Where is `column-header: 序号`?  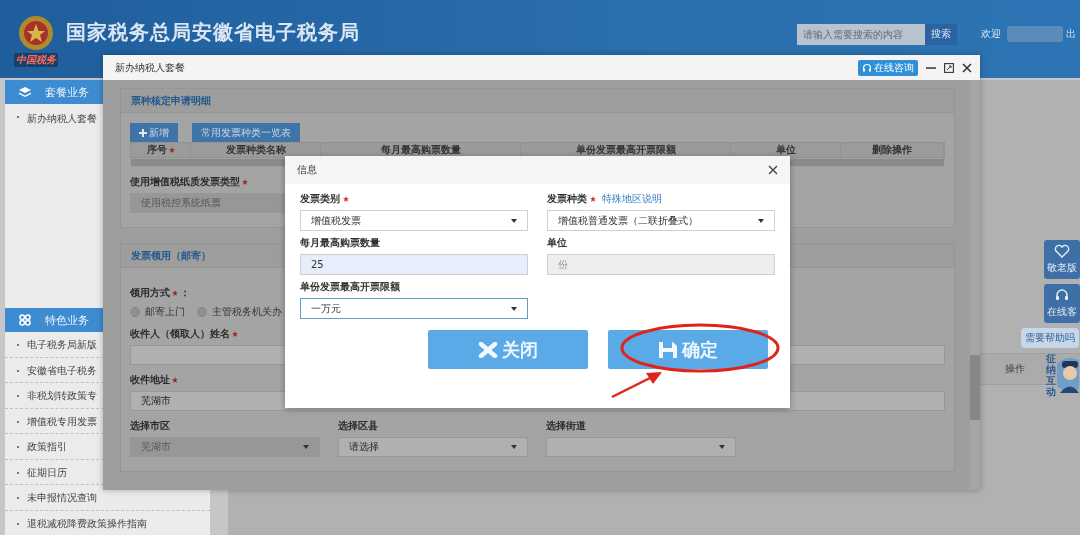
column-header: 序号 is located at coordinates (156, 150).